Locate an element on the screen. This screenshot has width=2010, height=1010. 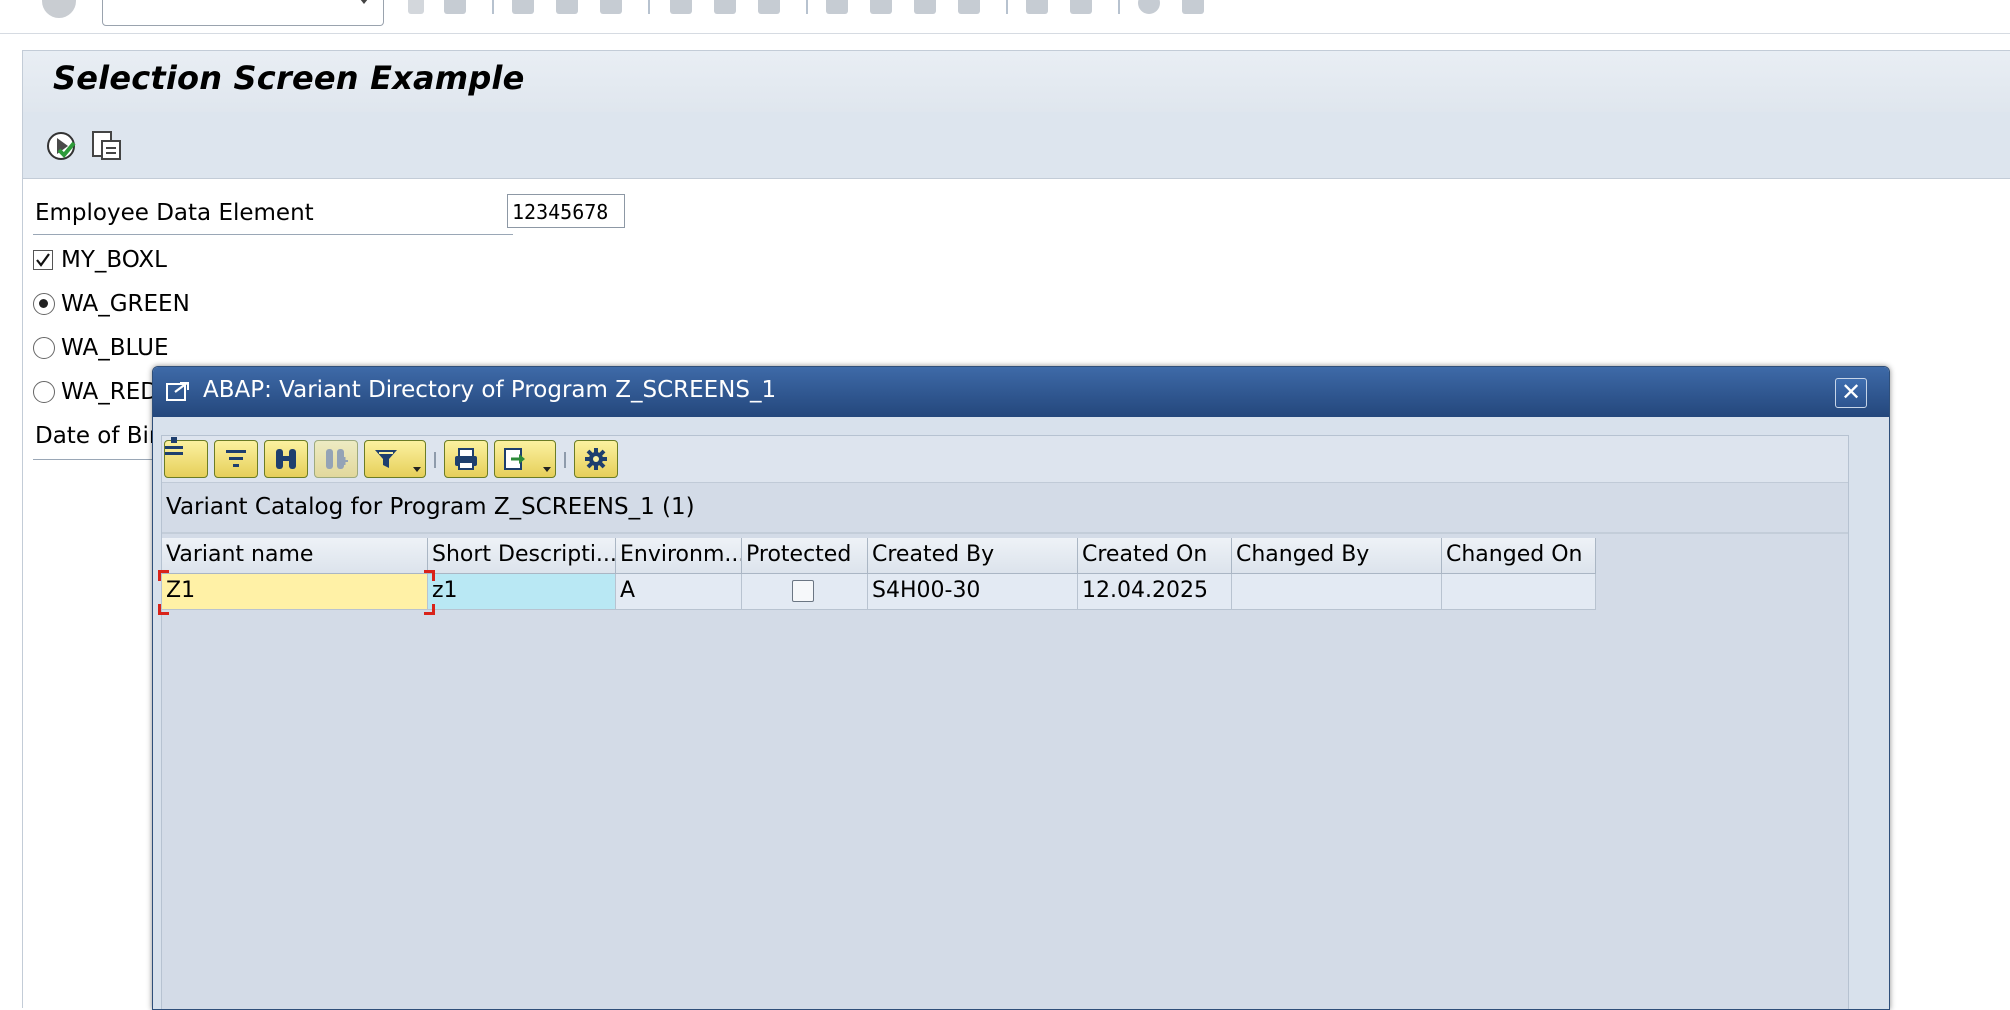
close-button: ✕ is located at coordinates (1851, 393).